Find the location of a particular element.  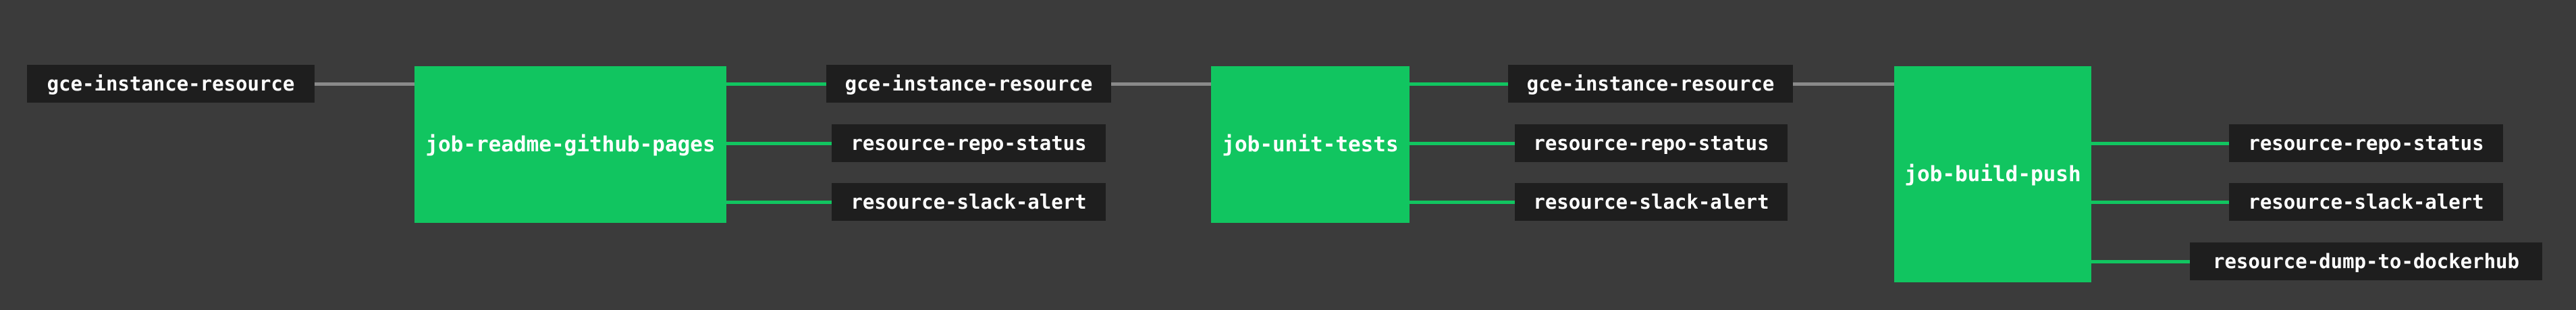

job-label: job-readme-github-pages is located at coordinates (570, 144).